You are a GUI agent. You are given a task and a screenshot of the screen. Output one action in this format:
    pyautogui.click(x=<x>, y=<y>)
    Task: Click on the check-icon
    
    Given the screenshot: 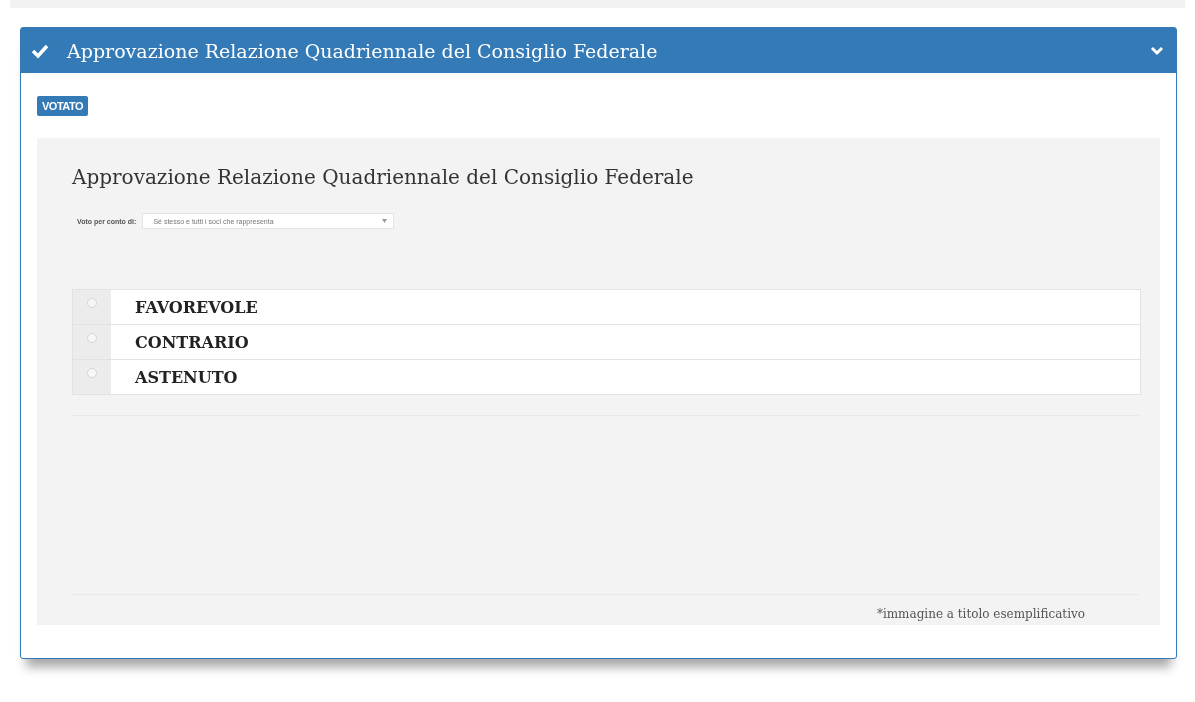 What is the action you would take?
    pyautogui.click(x=40, y=50)
    